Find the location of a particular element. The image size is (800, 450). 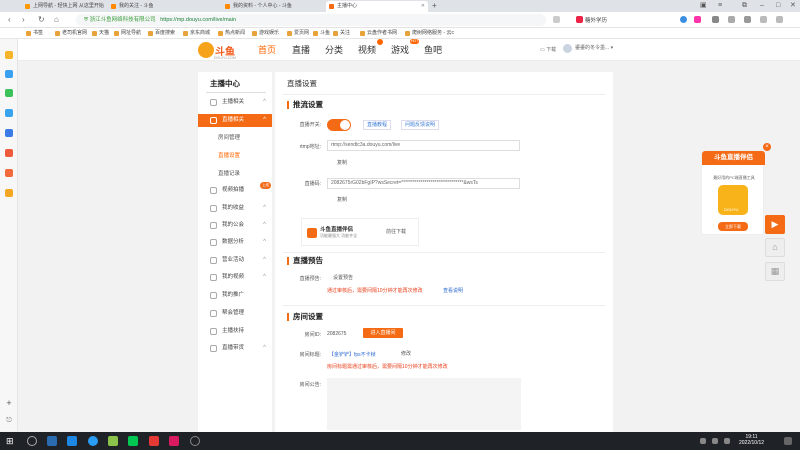

close-window-icon: ✕ is located at coordinates (793, 6).